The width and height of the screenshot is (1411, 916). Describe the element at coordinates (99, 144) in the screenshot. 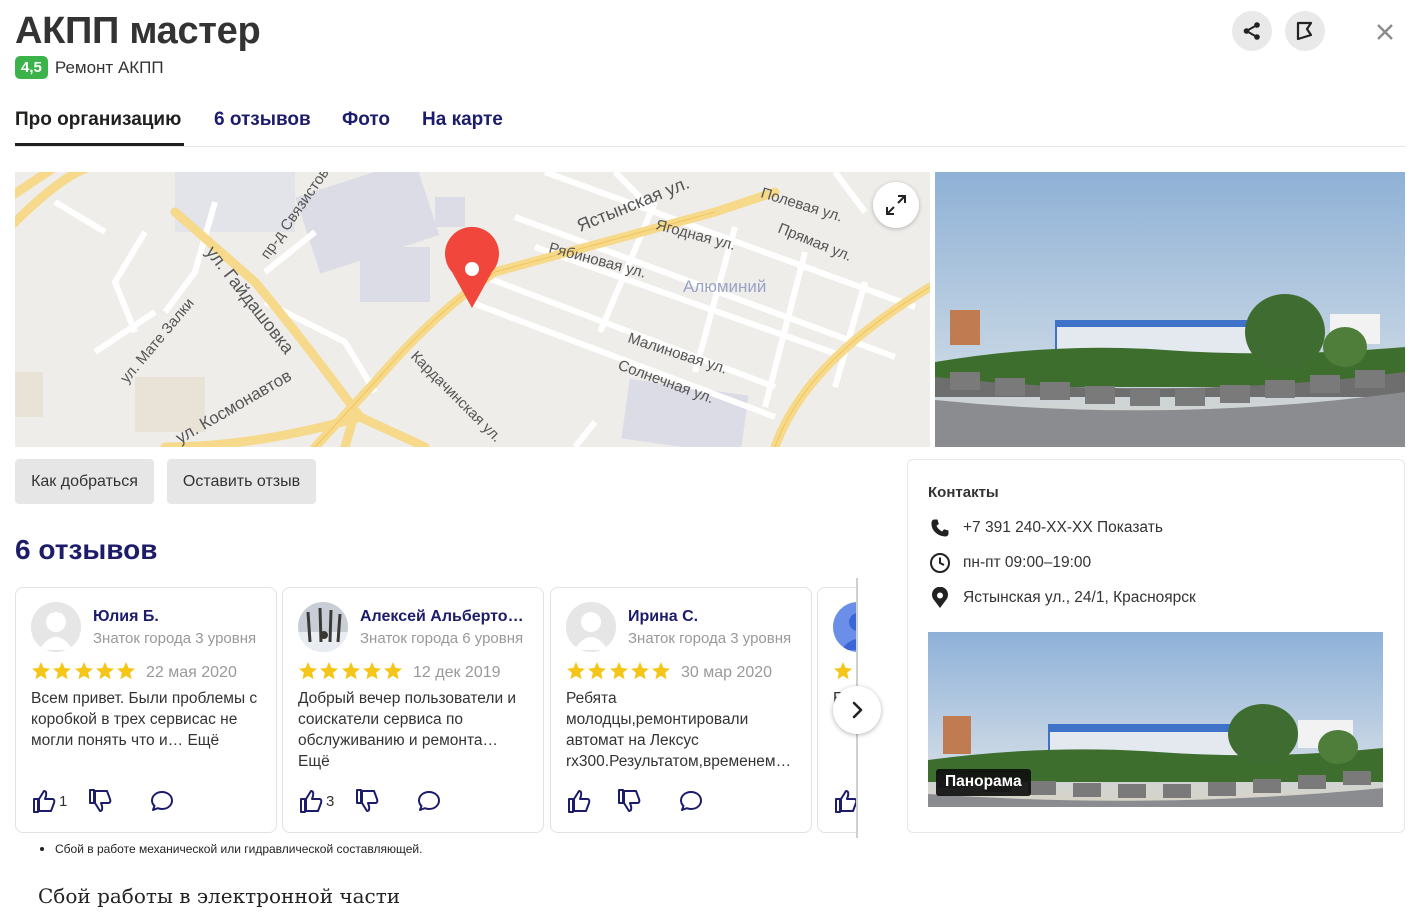

I see `active-tab-indicator` at that location.